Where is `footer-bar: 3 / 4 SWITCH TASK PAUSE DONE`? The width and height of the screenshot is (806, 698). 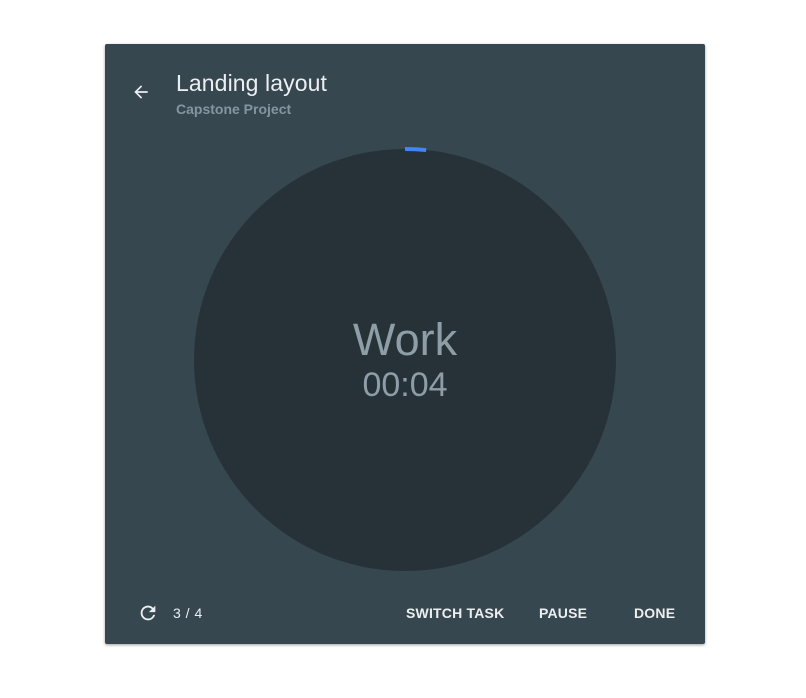
footer-bar: 3 / 4 SWITCH TASK PAUSE DONE is located at coordinates (405, 613).